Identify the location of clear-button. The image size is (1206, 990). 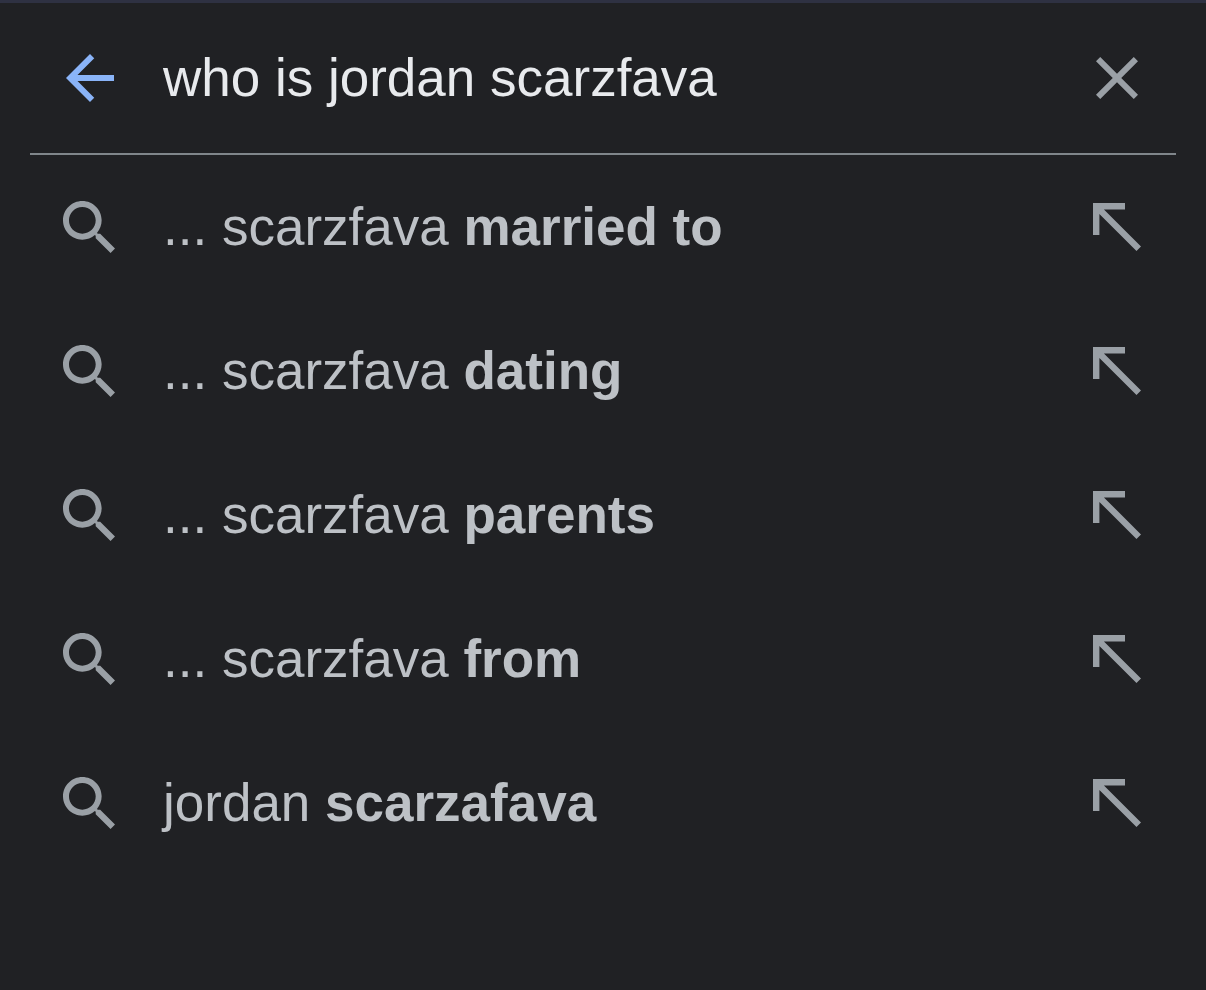
(1117, 78).